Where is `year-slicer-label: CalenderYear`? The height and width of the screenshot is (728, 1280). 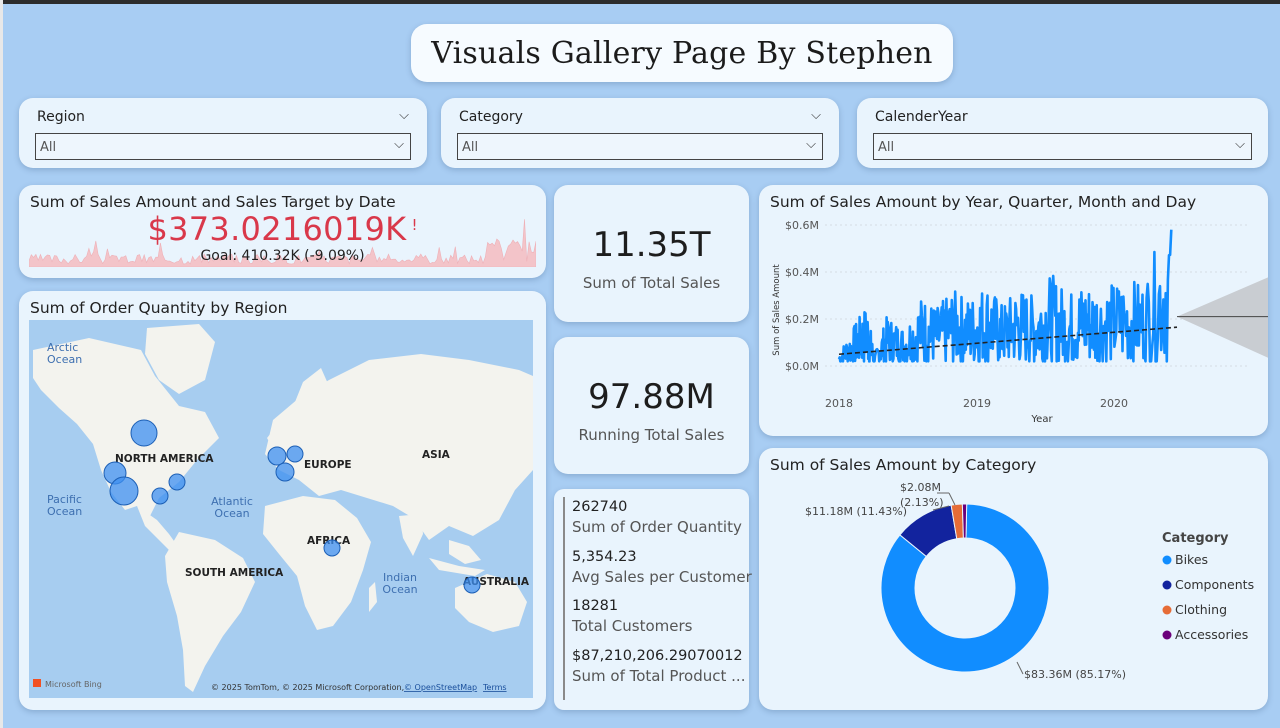 year-slicer-label: CalenderYear is located at coordinates (921, 117).